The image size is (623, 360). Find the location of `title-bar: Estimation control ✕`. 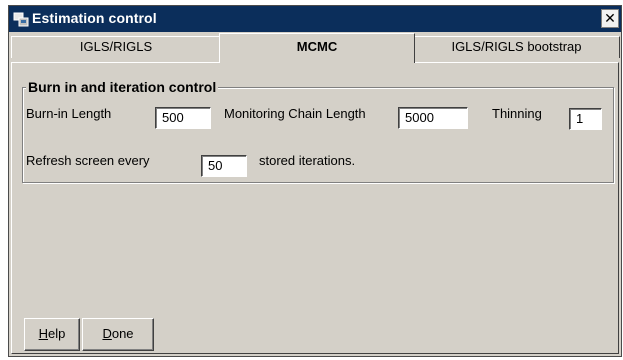

title-bar: Estimation control ✕ is located at coordinates (315, 19).